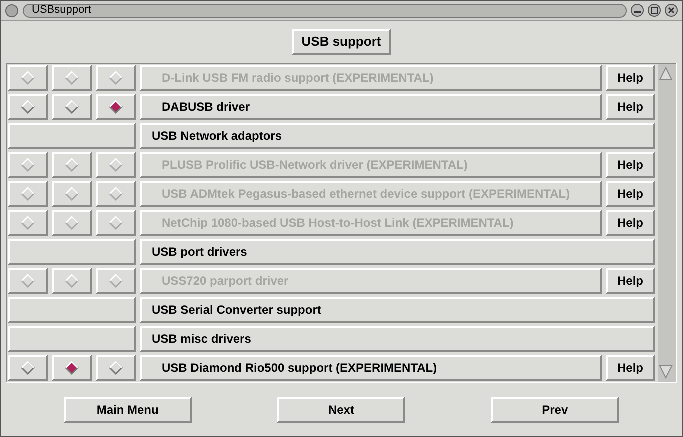  What do you see at coordinates (671, 10) in the screenshot?
I see `close-icon` at bounding box center [671, 10].